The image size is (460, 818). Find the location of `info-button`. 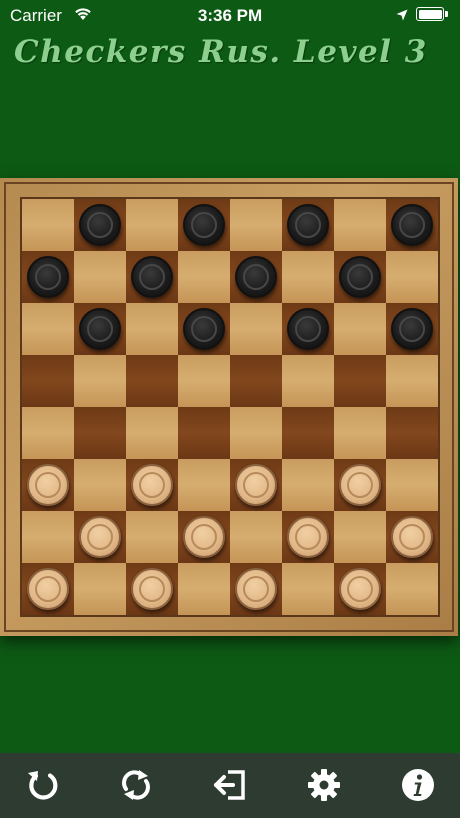

info-button is located at coordinates (418, 785).